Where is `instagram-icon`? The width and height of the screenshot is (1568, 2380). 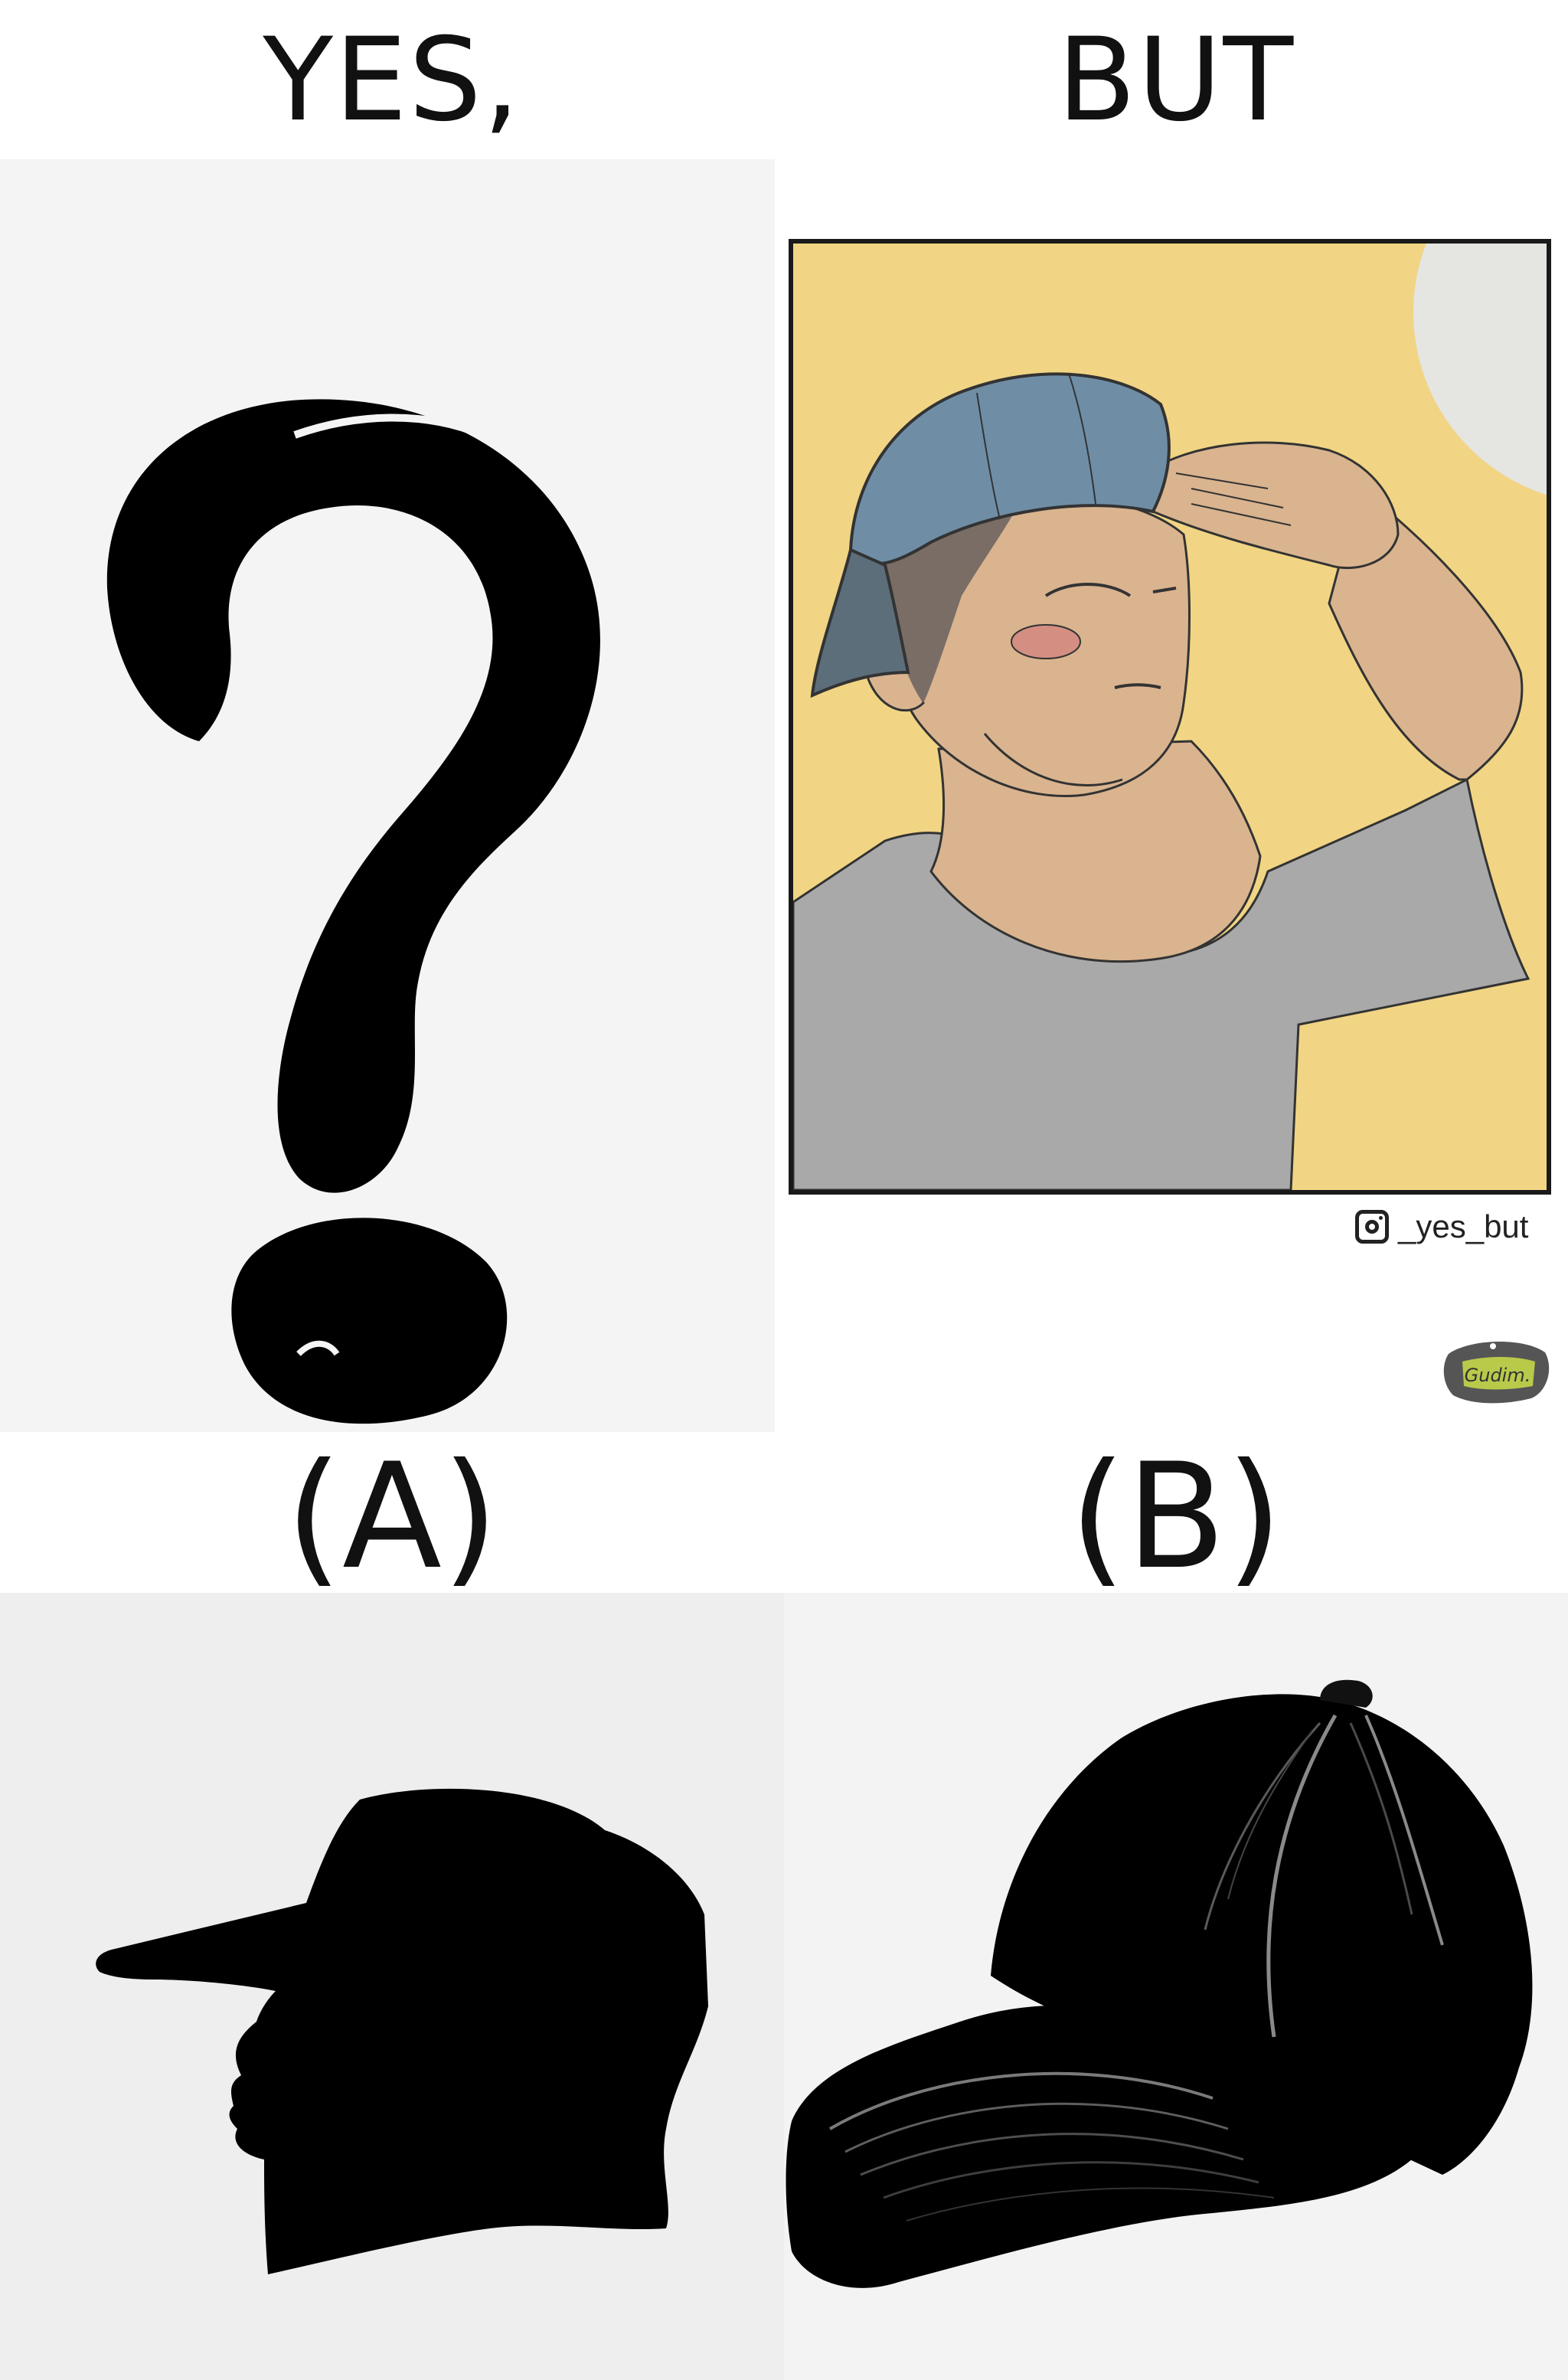
instagram-icon is located at coordinates (1372, 1227).